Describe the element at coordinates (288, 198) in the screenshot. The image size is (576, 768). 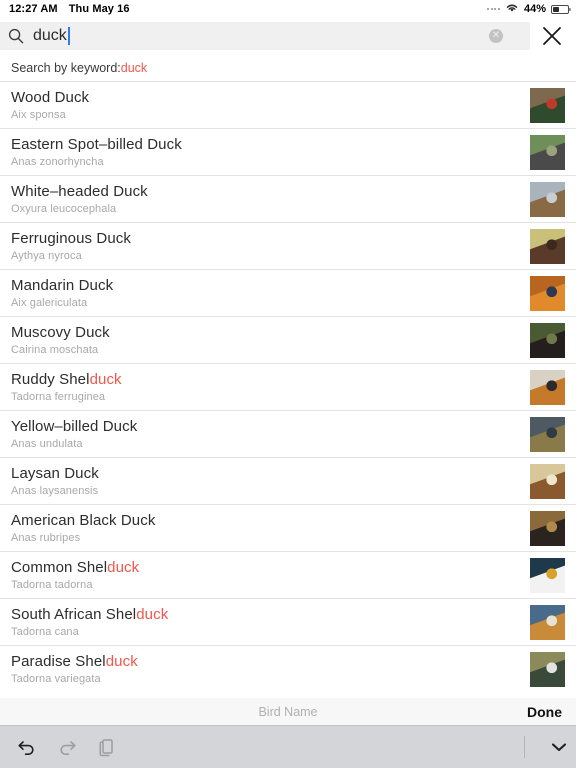
I see `result-row: White–headed Duck Oxyura leucocephala` at that location.